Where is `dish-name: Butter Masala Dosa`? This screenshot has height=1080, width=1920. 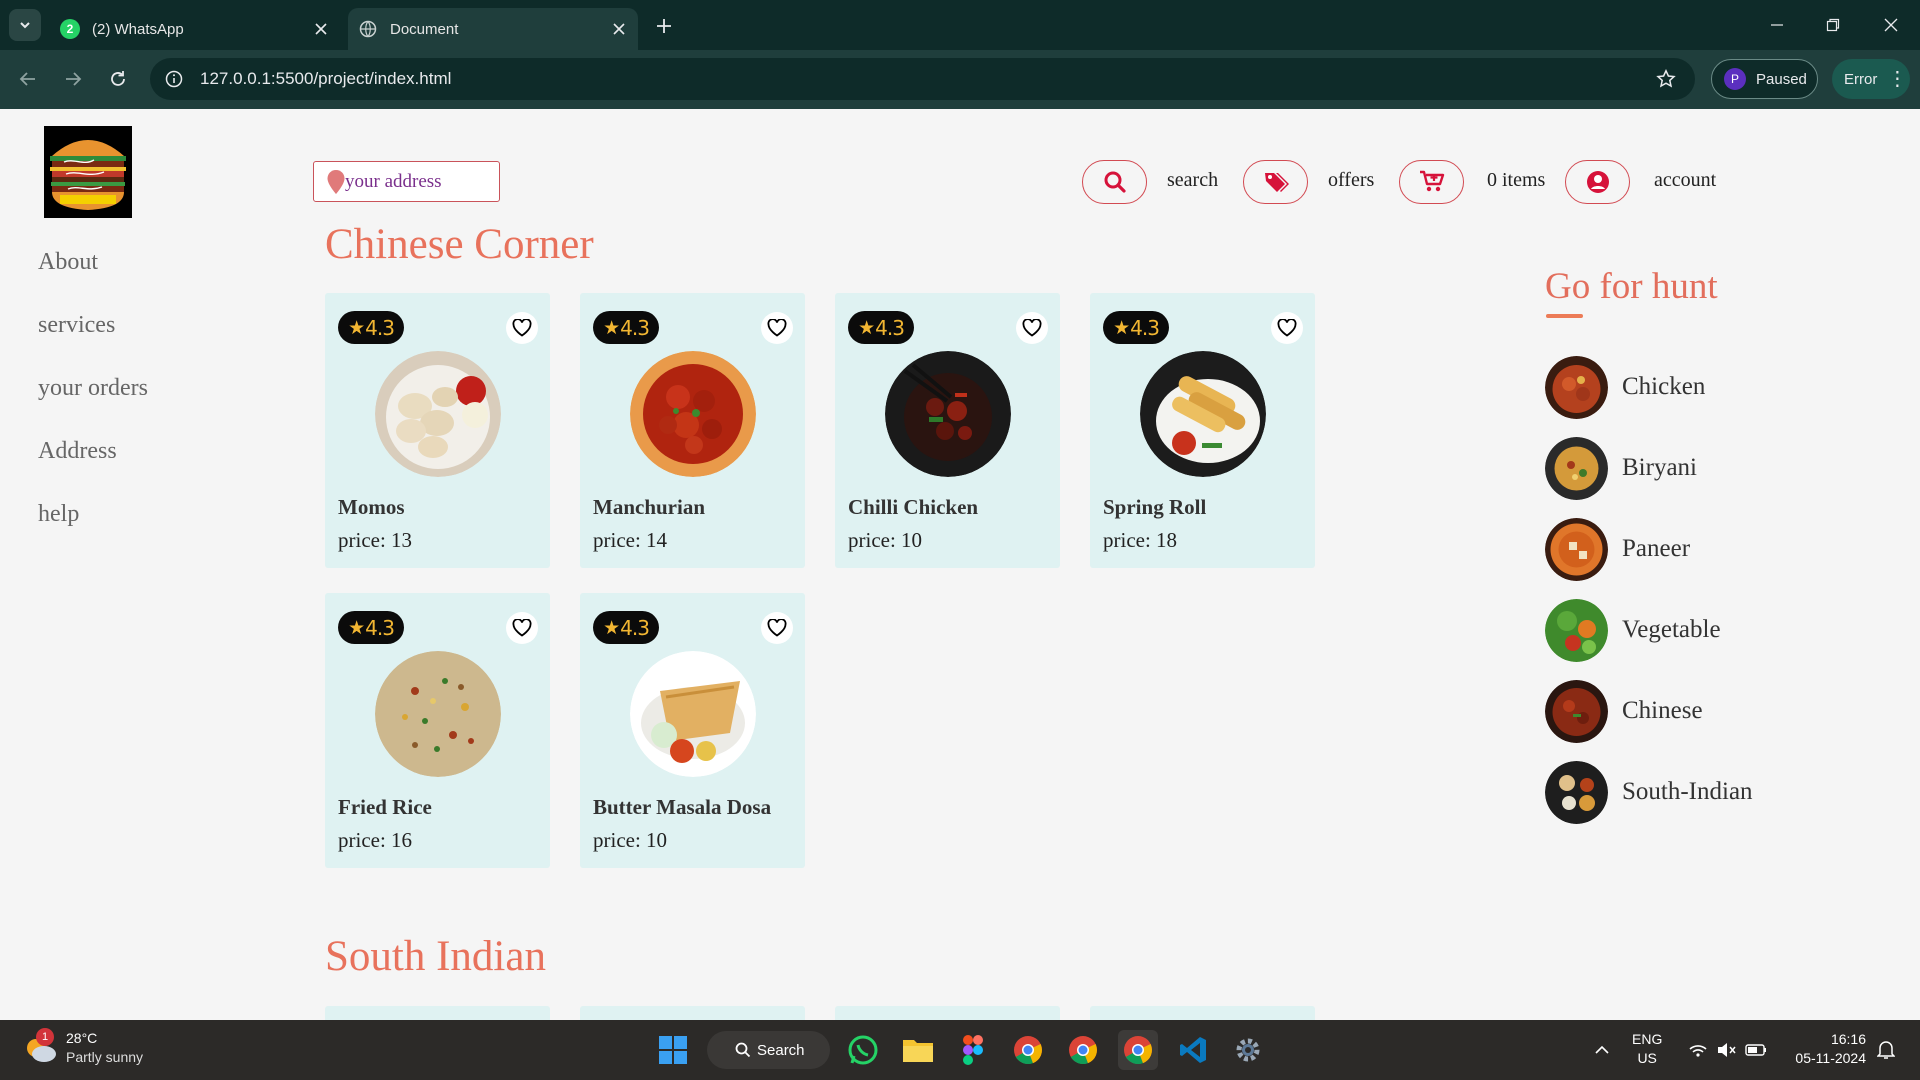 dish-name: Butter Masala Dosa is located at coordinates (682, 807).